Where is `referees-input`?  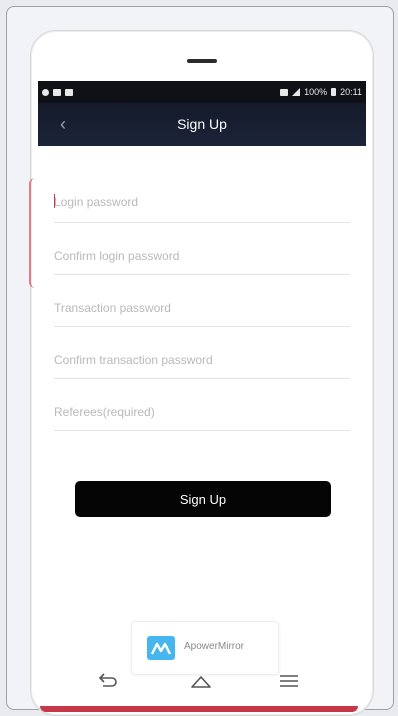
referees-input is located at coordinates (199, 412).